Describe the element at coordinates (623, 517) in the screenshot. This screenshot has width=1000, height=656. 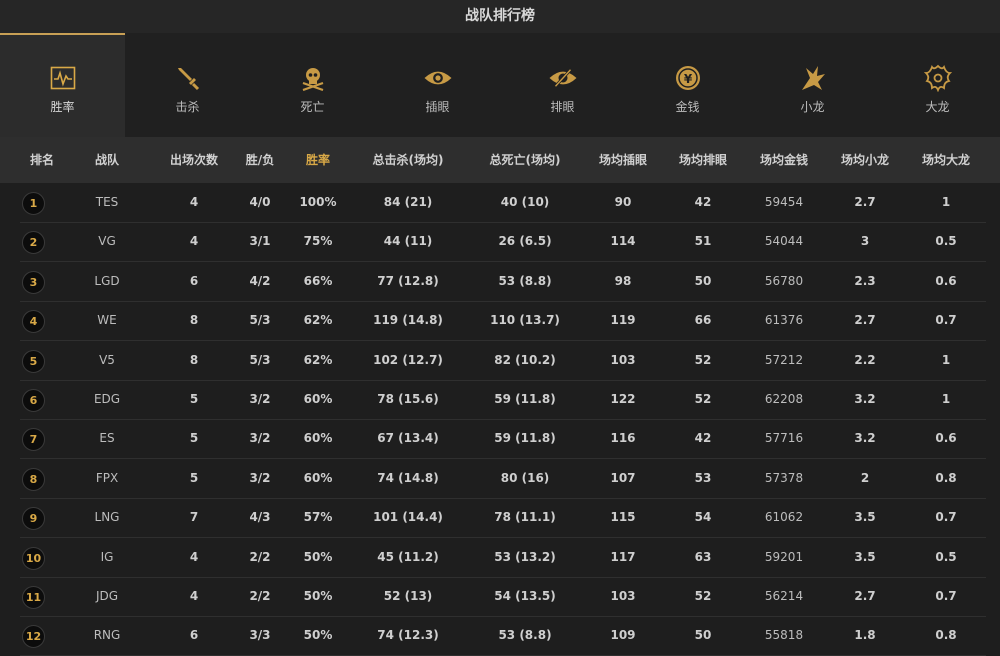
I see `wards-placed-value: 115` at that location.